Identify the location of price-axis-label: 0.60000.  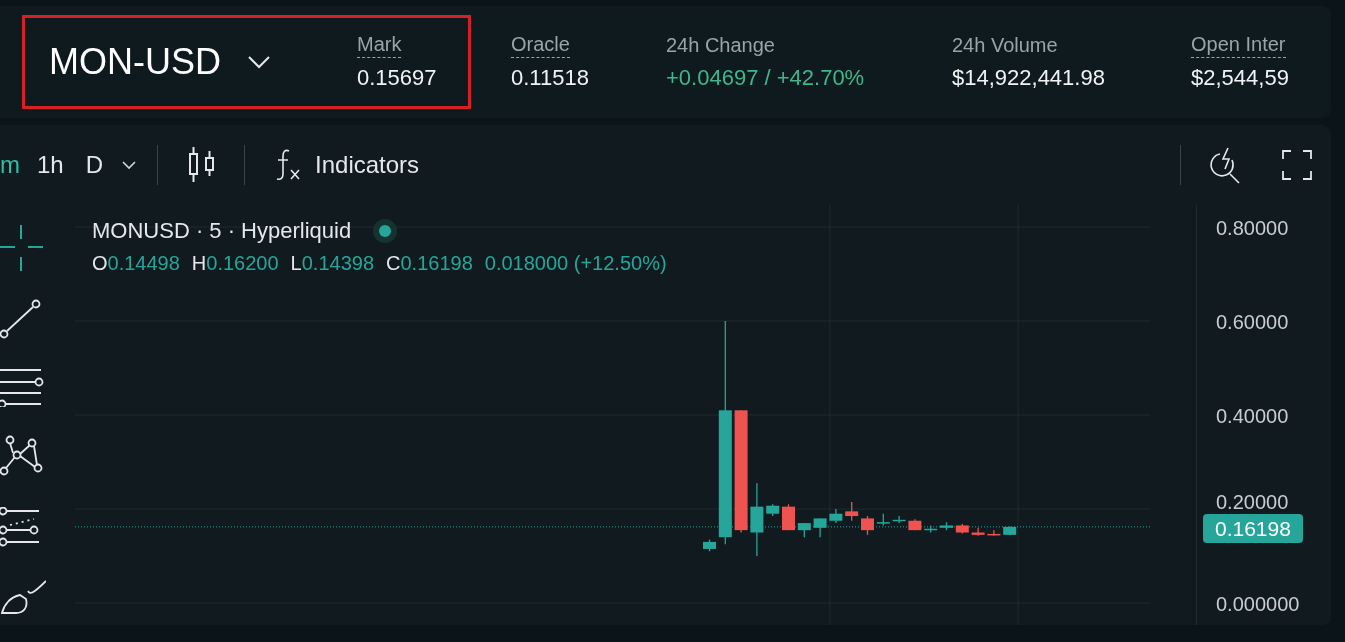
(1252, 322).